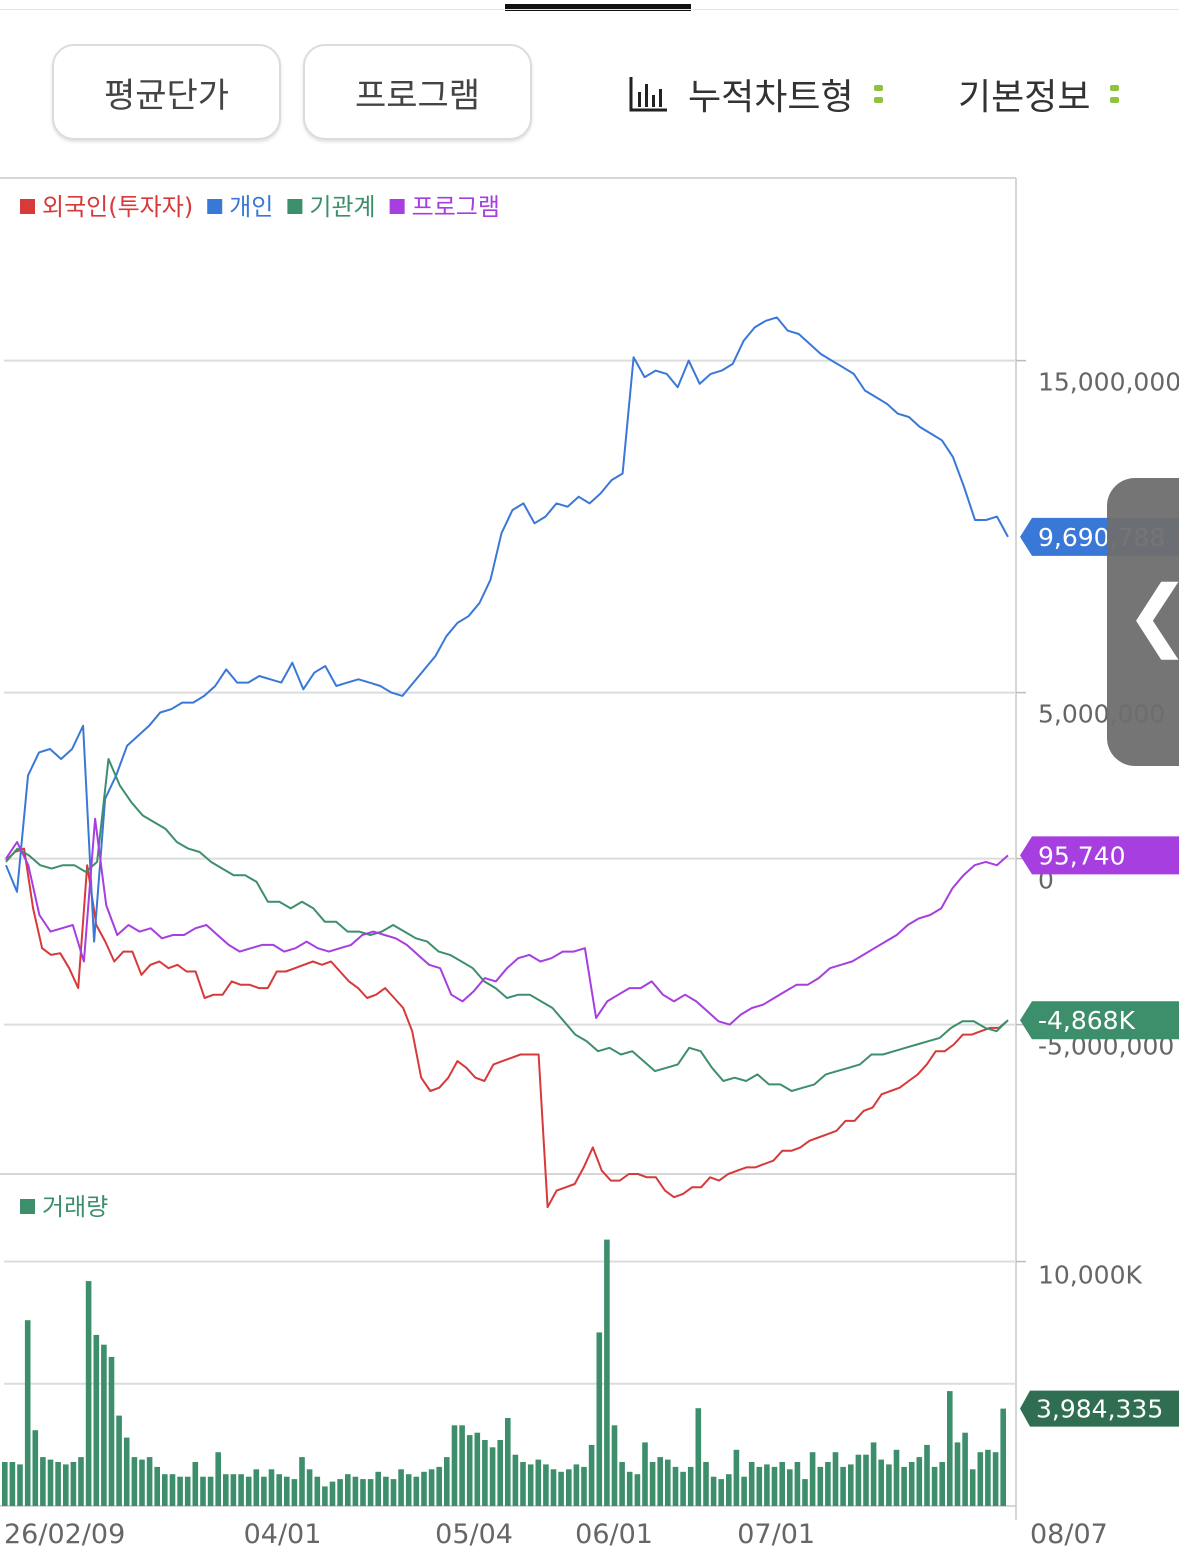  Describe the element at coordinates (64, 1533) in the screenshot. I see `x-tick-label: 26/02/09` at that location.